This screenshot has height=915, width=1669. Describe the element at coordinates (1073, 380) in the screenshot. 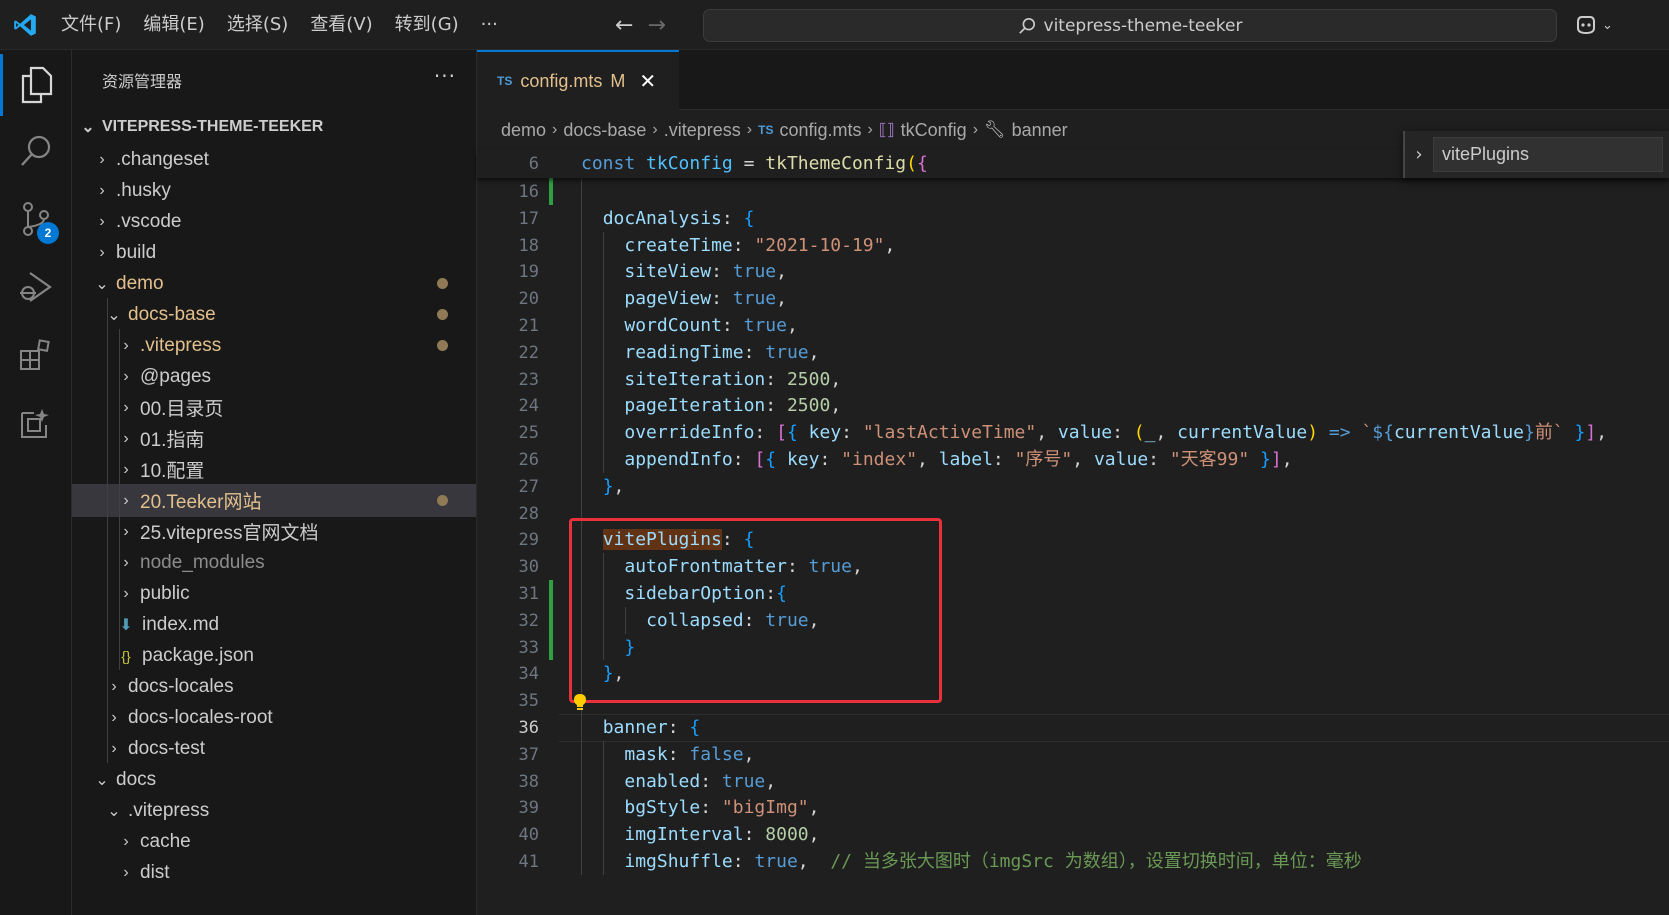

I see `code-line: 23 siteIteration: 2500,` at that location.